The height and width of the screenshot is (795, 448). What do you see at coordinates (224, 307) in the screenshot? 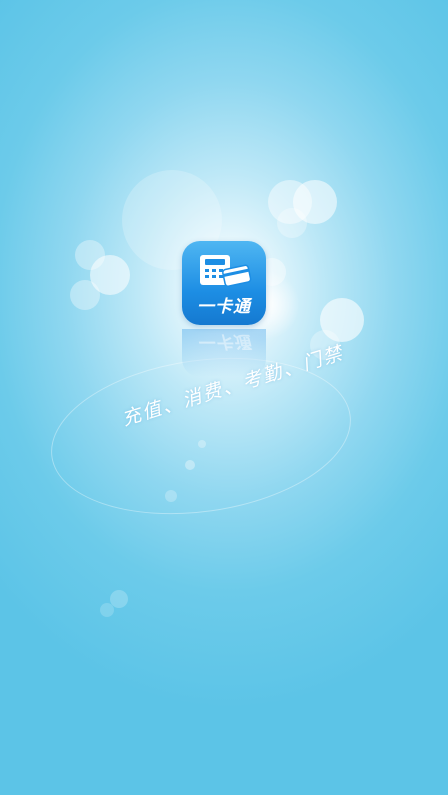
I see `app-name: 一卡通` at bounding box center [224, 307].